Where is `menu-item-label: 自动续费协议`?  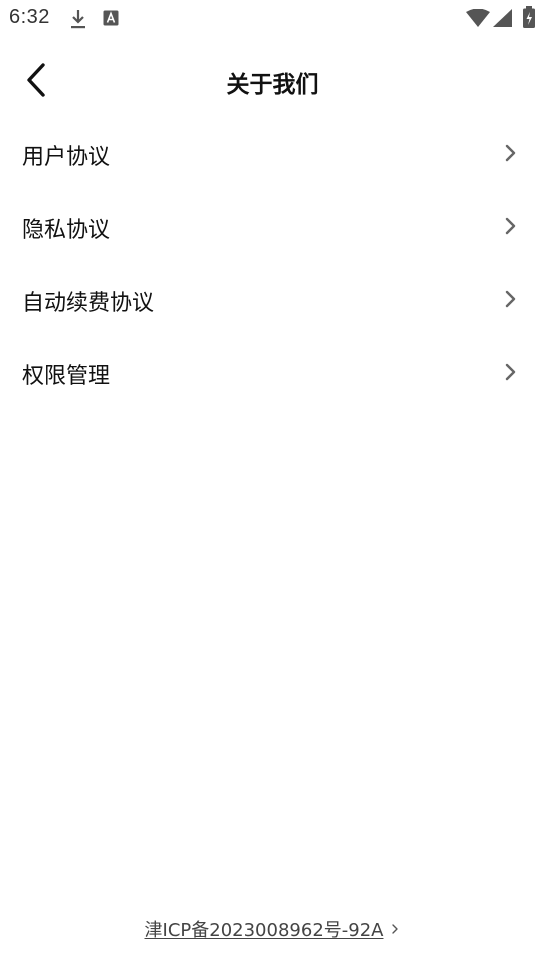 menu-item-label: 自动续费协议 is located at coordinates (88, 303).